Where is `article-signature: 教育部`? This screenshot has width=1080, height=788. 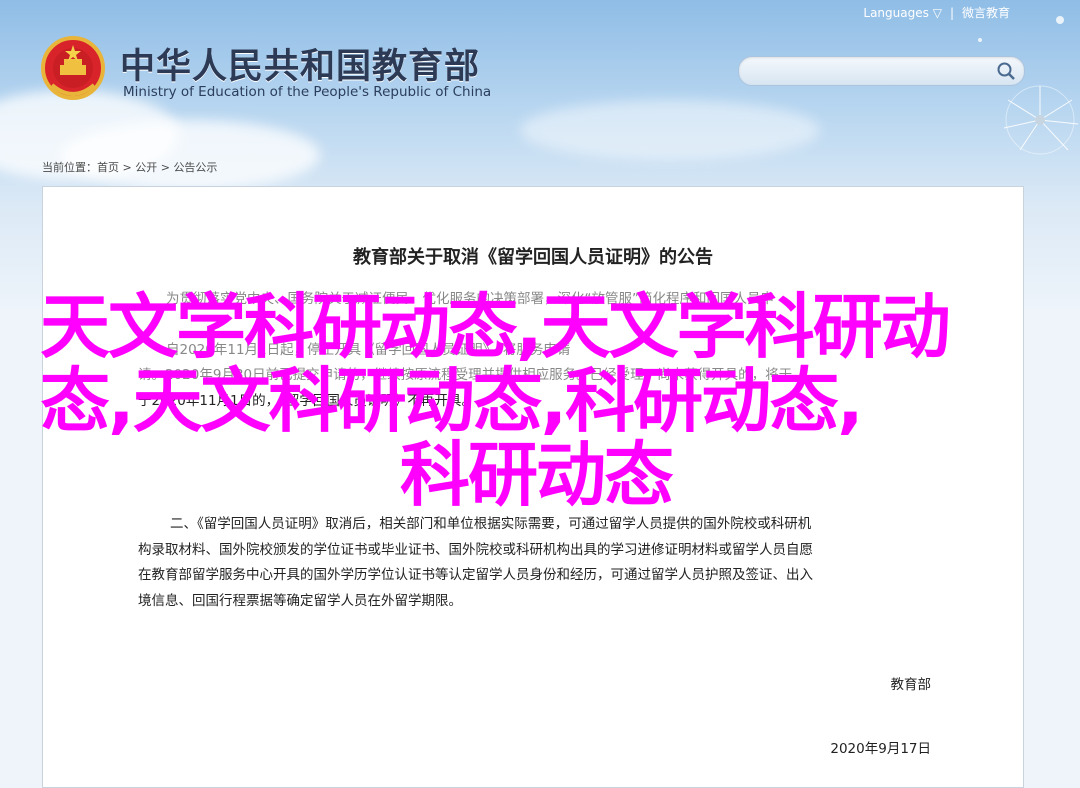 article-signature: 教育部 is located at coordinates (911, 685).